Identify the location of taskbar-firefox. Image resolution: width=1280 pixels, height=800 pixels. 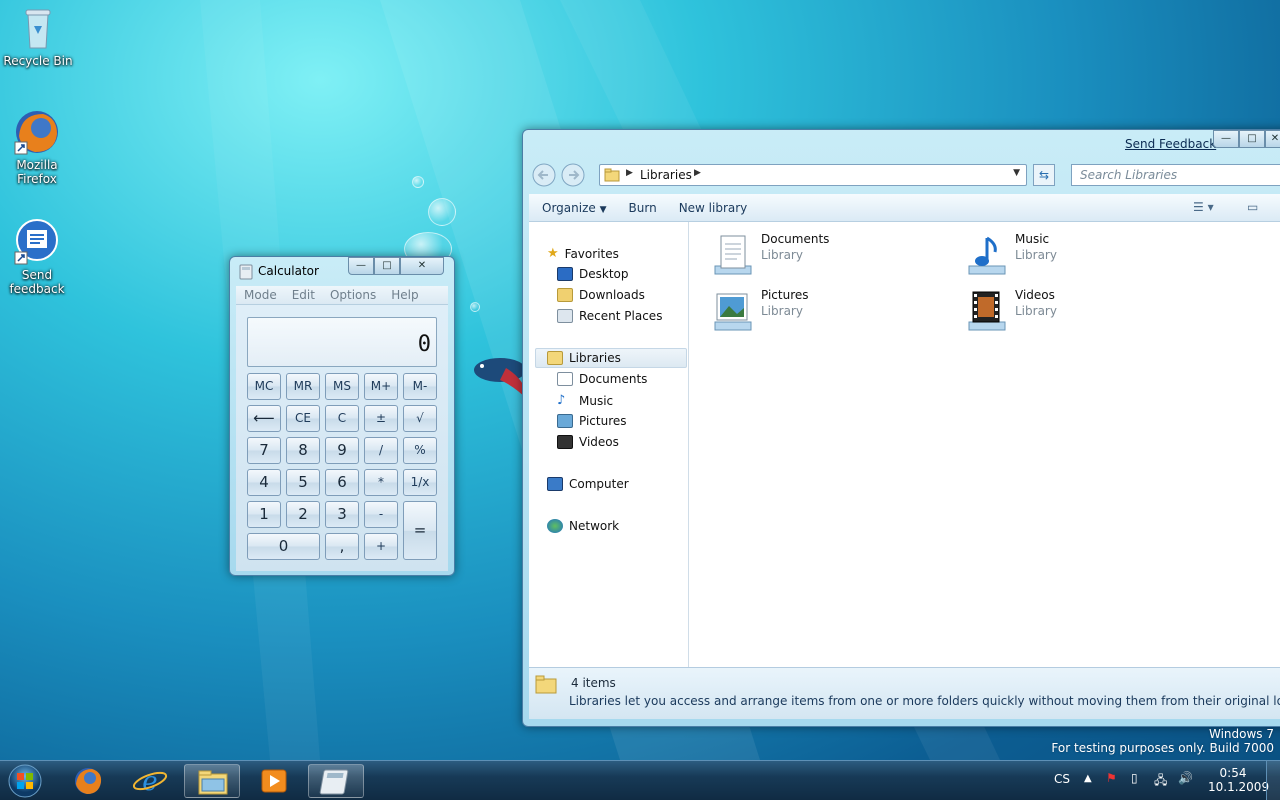
(88, 781).